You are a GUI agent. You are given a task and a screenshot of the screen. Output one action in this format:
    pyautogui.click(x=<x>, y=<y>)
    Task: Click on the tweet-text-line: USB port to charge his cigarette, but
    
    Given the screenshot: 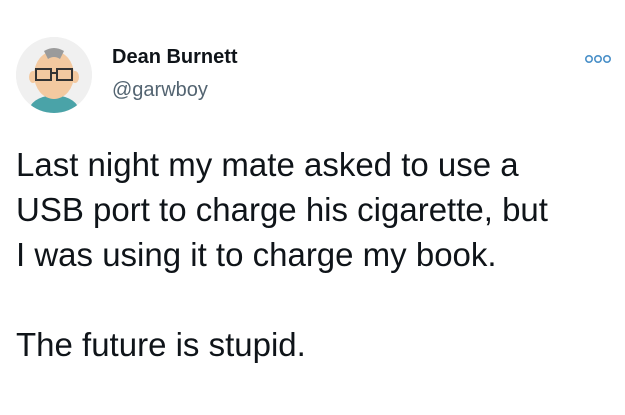 What is the action you would take?
    pyautogui.click(x=282, y=209)
    